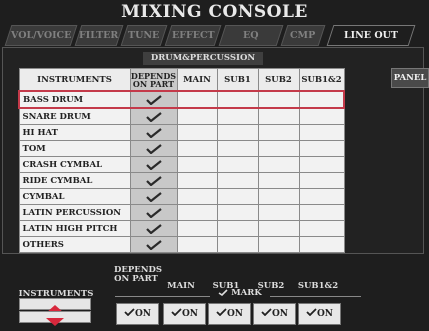 The image size is (429, 331). I want to click on table-row: LATIN HIGH PITCH, so click(181, 228).